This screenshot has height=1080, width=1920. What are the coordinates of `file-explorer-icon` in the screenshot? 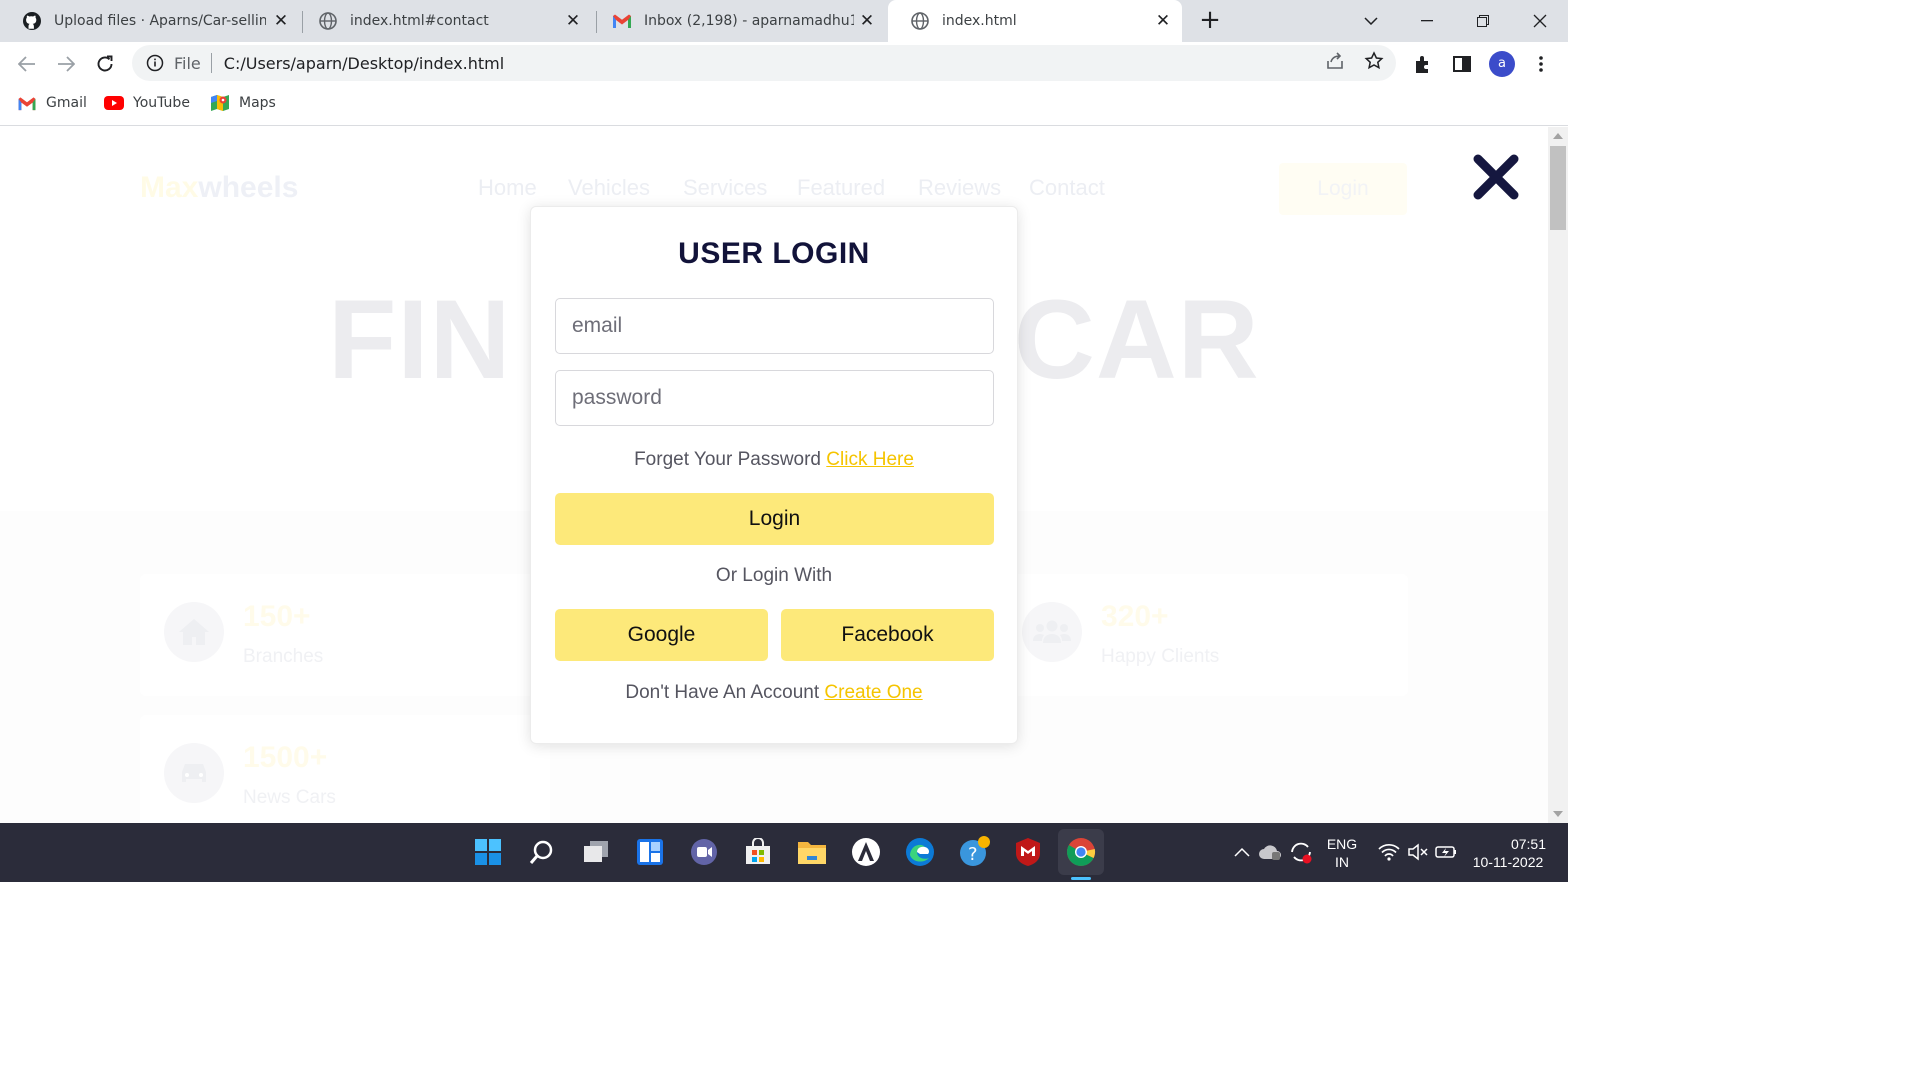 It's located at (812, 852).